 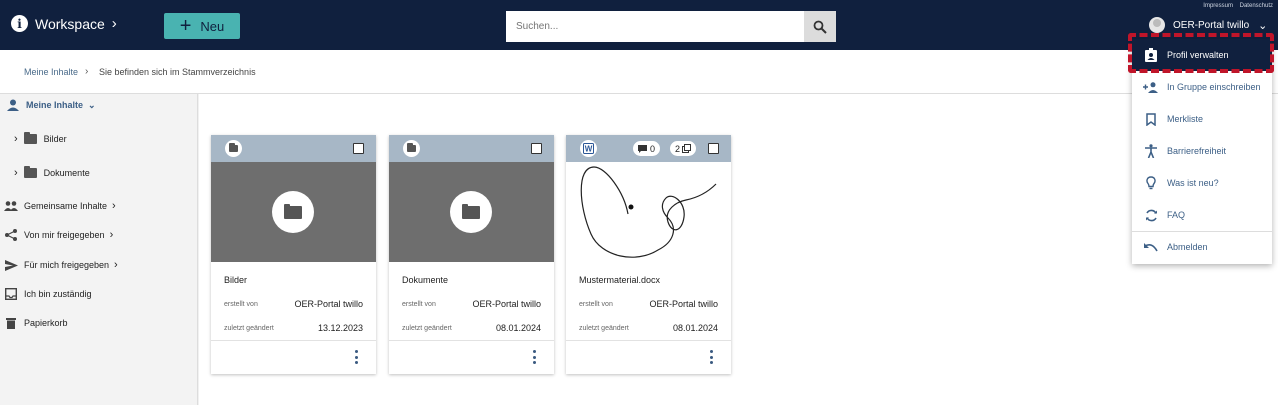 What do you see at coordinates (64, 23) in the screenshot?
I see `workspace-menu: i Workspace ›` at bounding box center [64, 23].